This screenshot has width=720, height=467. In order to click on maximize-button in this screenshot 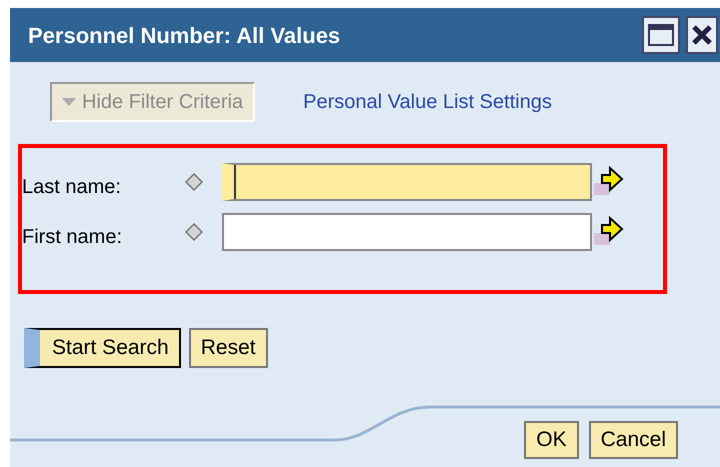, I will do `click(661, 35)`.